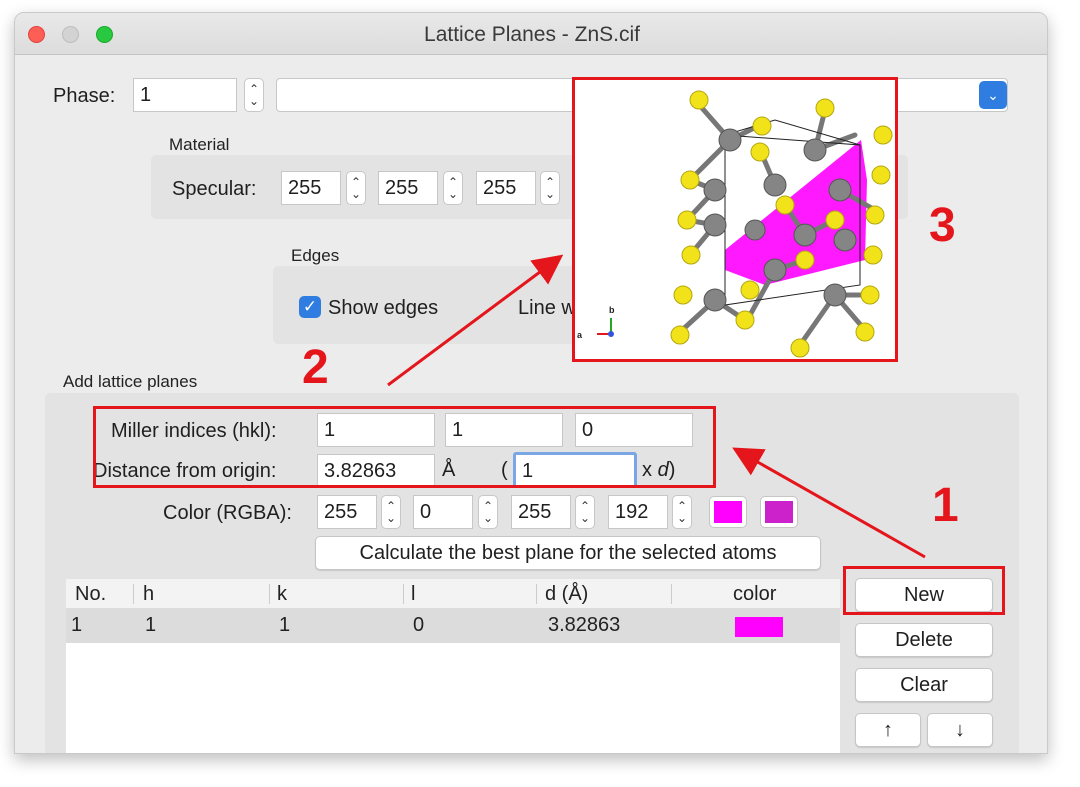 This screenshot has width=1080, height=787. What do you see at coordinates (942, 225) in the screenshot?
I see `annotation-number-3: 3` at bounding box center [942, 225].